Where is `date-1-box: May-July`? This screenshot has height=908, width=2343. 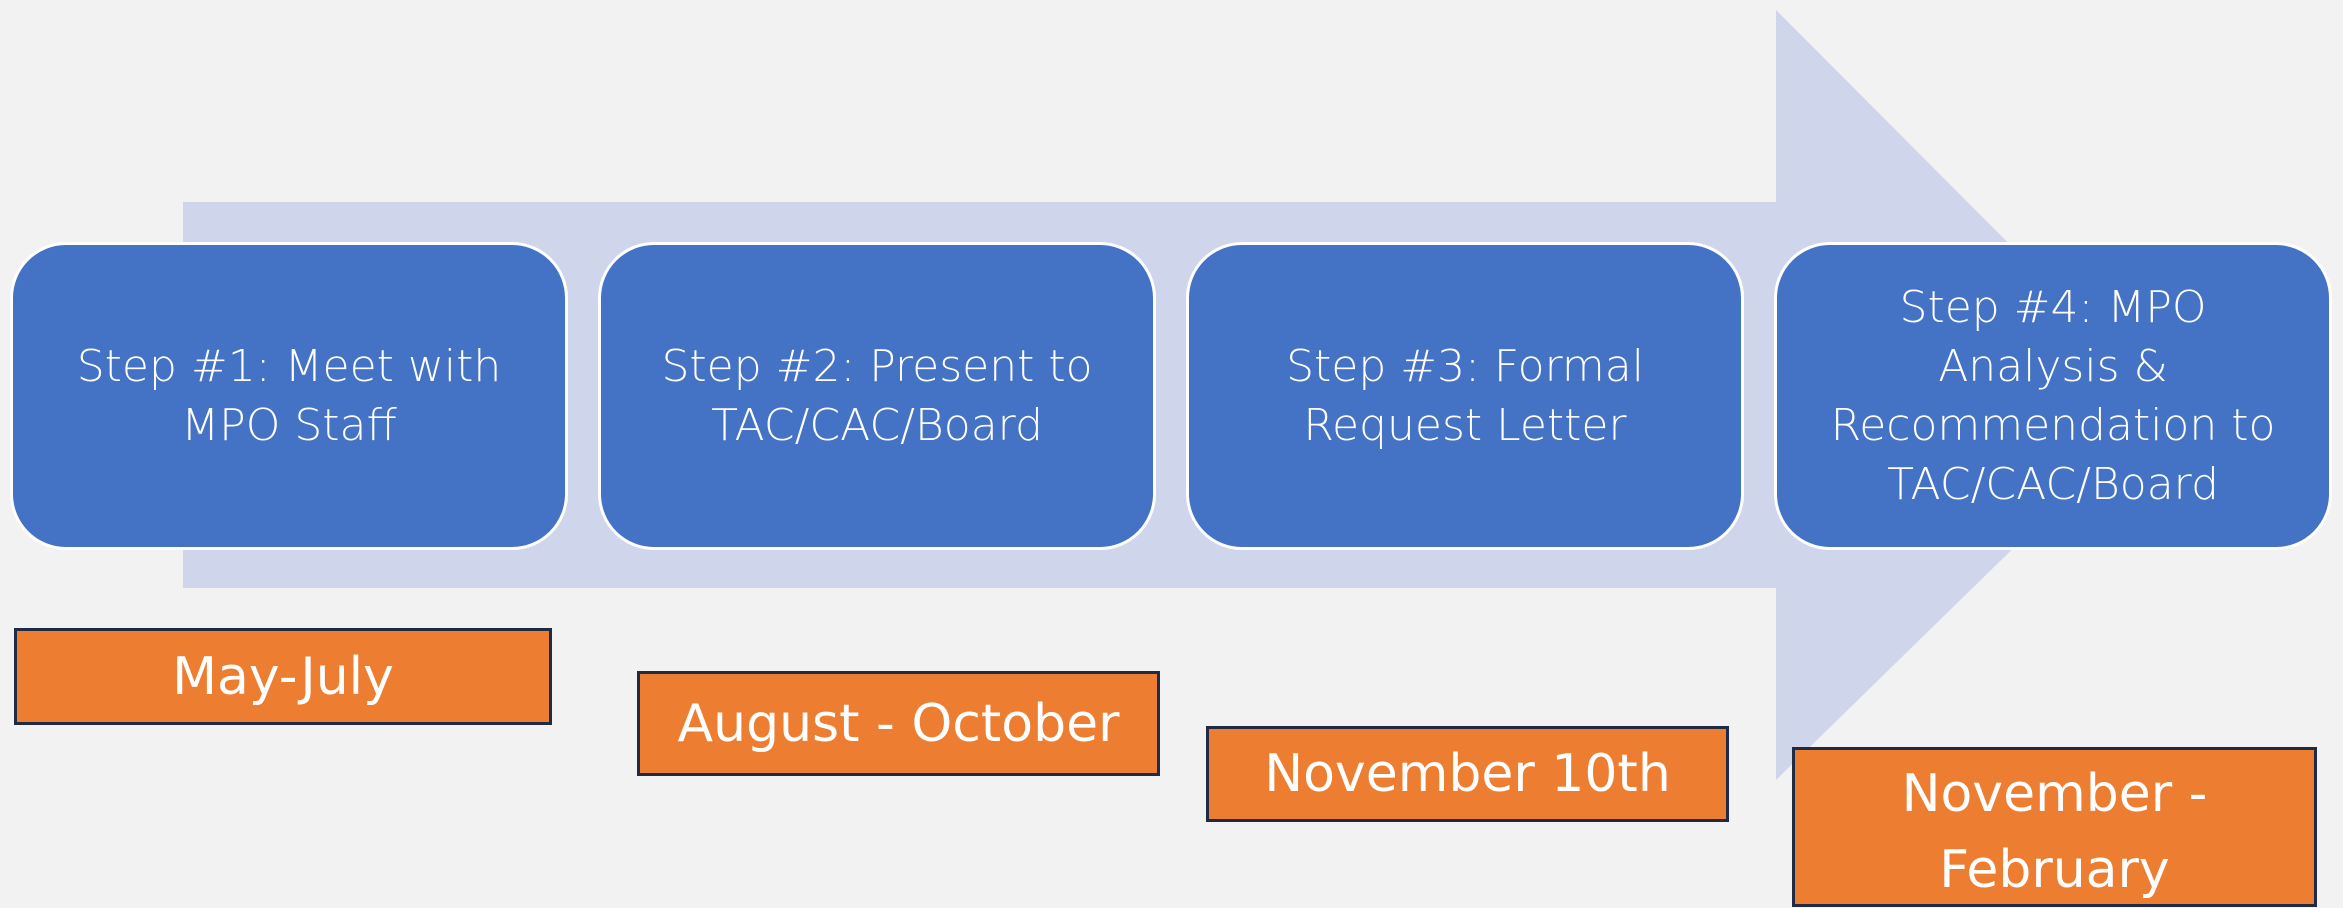
date-1-box: May-July is located at coordinates (283, 676).